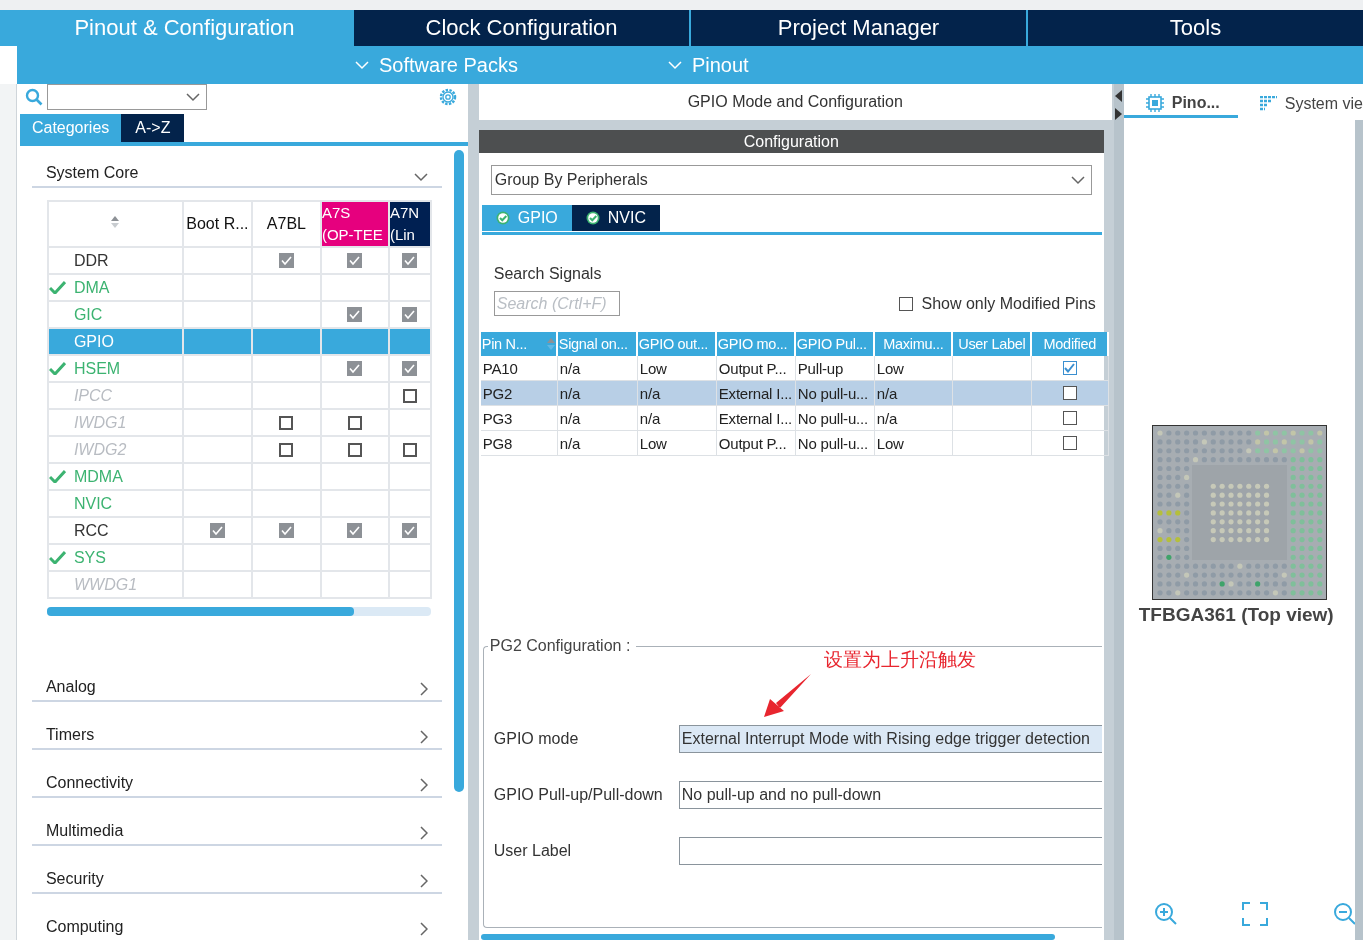  What do you see at coordinates (890, 851) in the screenshot?
I see `config-field` at bounding box center [890, 851].